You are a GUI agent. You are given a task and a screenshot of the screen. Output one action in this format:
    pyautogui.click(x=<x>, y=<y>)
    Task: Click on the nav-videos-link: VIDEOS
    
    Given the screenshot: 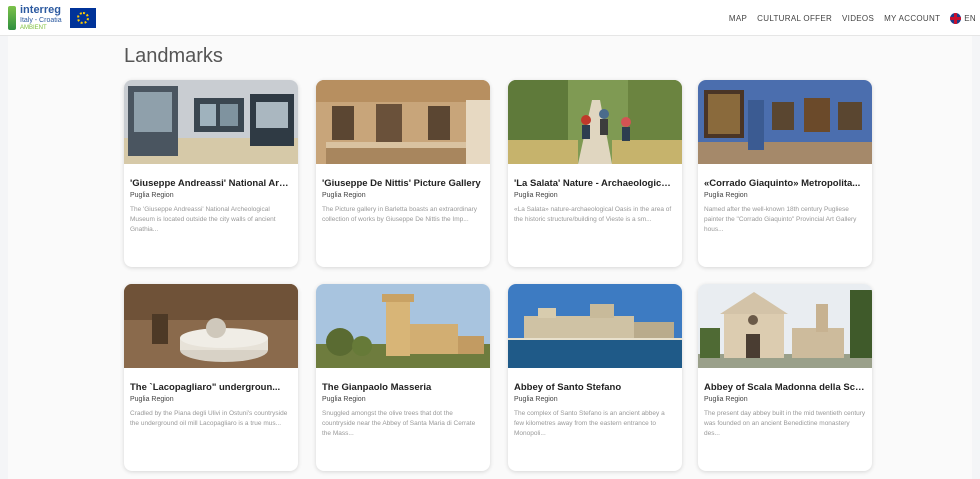 What is the action you would take?
    pyautogui.click(x=858, y=18)
    